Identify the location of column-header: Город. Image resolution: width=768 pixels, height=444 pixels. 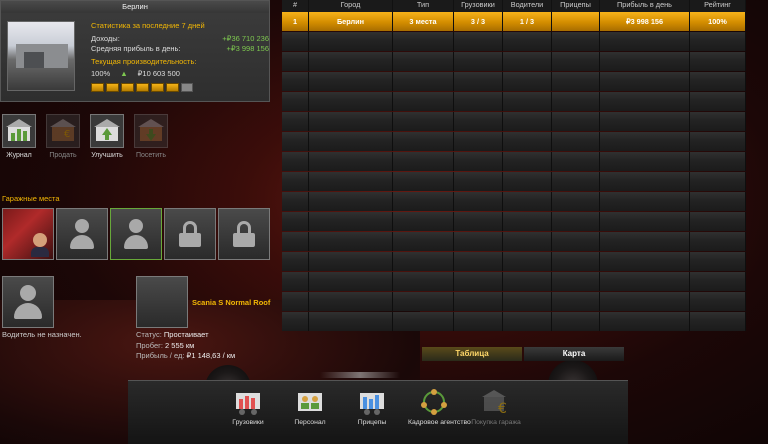
(351, 6).